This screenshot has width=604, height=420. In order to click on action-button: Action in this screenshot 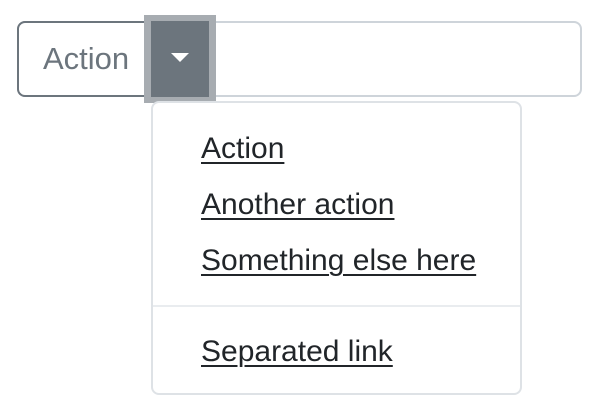, I will do `click(84, 59)`.